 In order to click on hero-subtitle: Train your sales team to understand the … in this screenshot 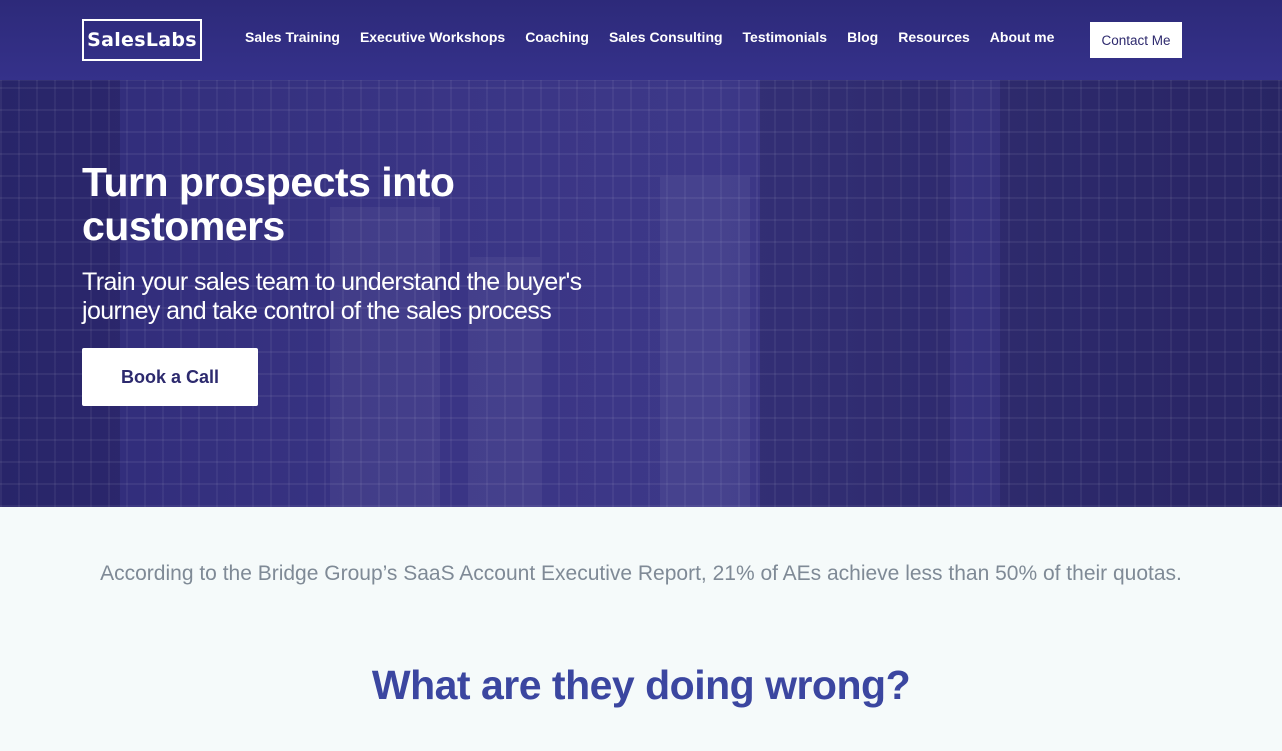, I will do `click(332, 296)`.